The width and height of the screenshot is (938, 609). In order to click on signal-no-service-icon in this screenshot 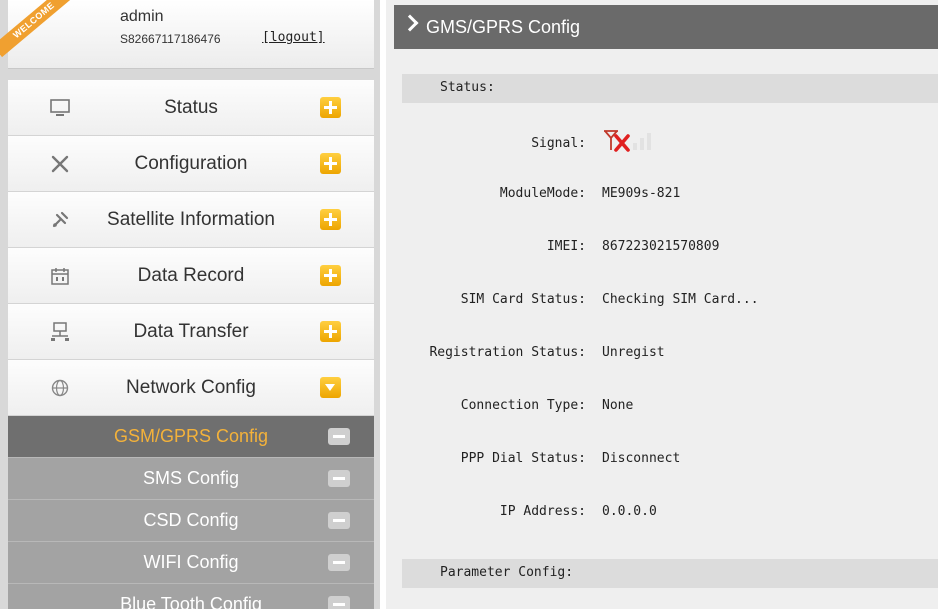, I will do `click(634, 141)`.